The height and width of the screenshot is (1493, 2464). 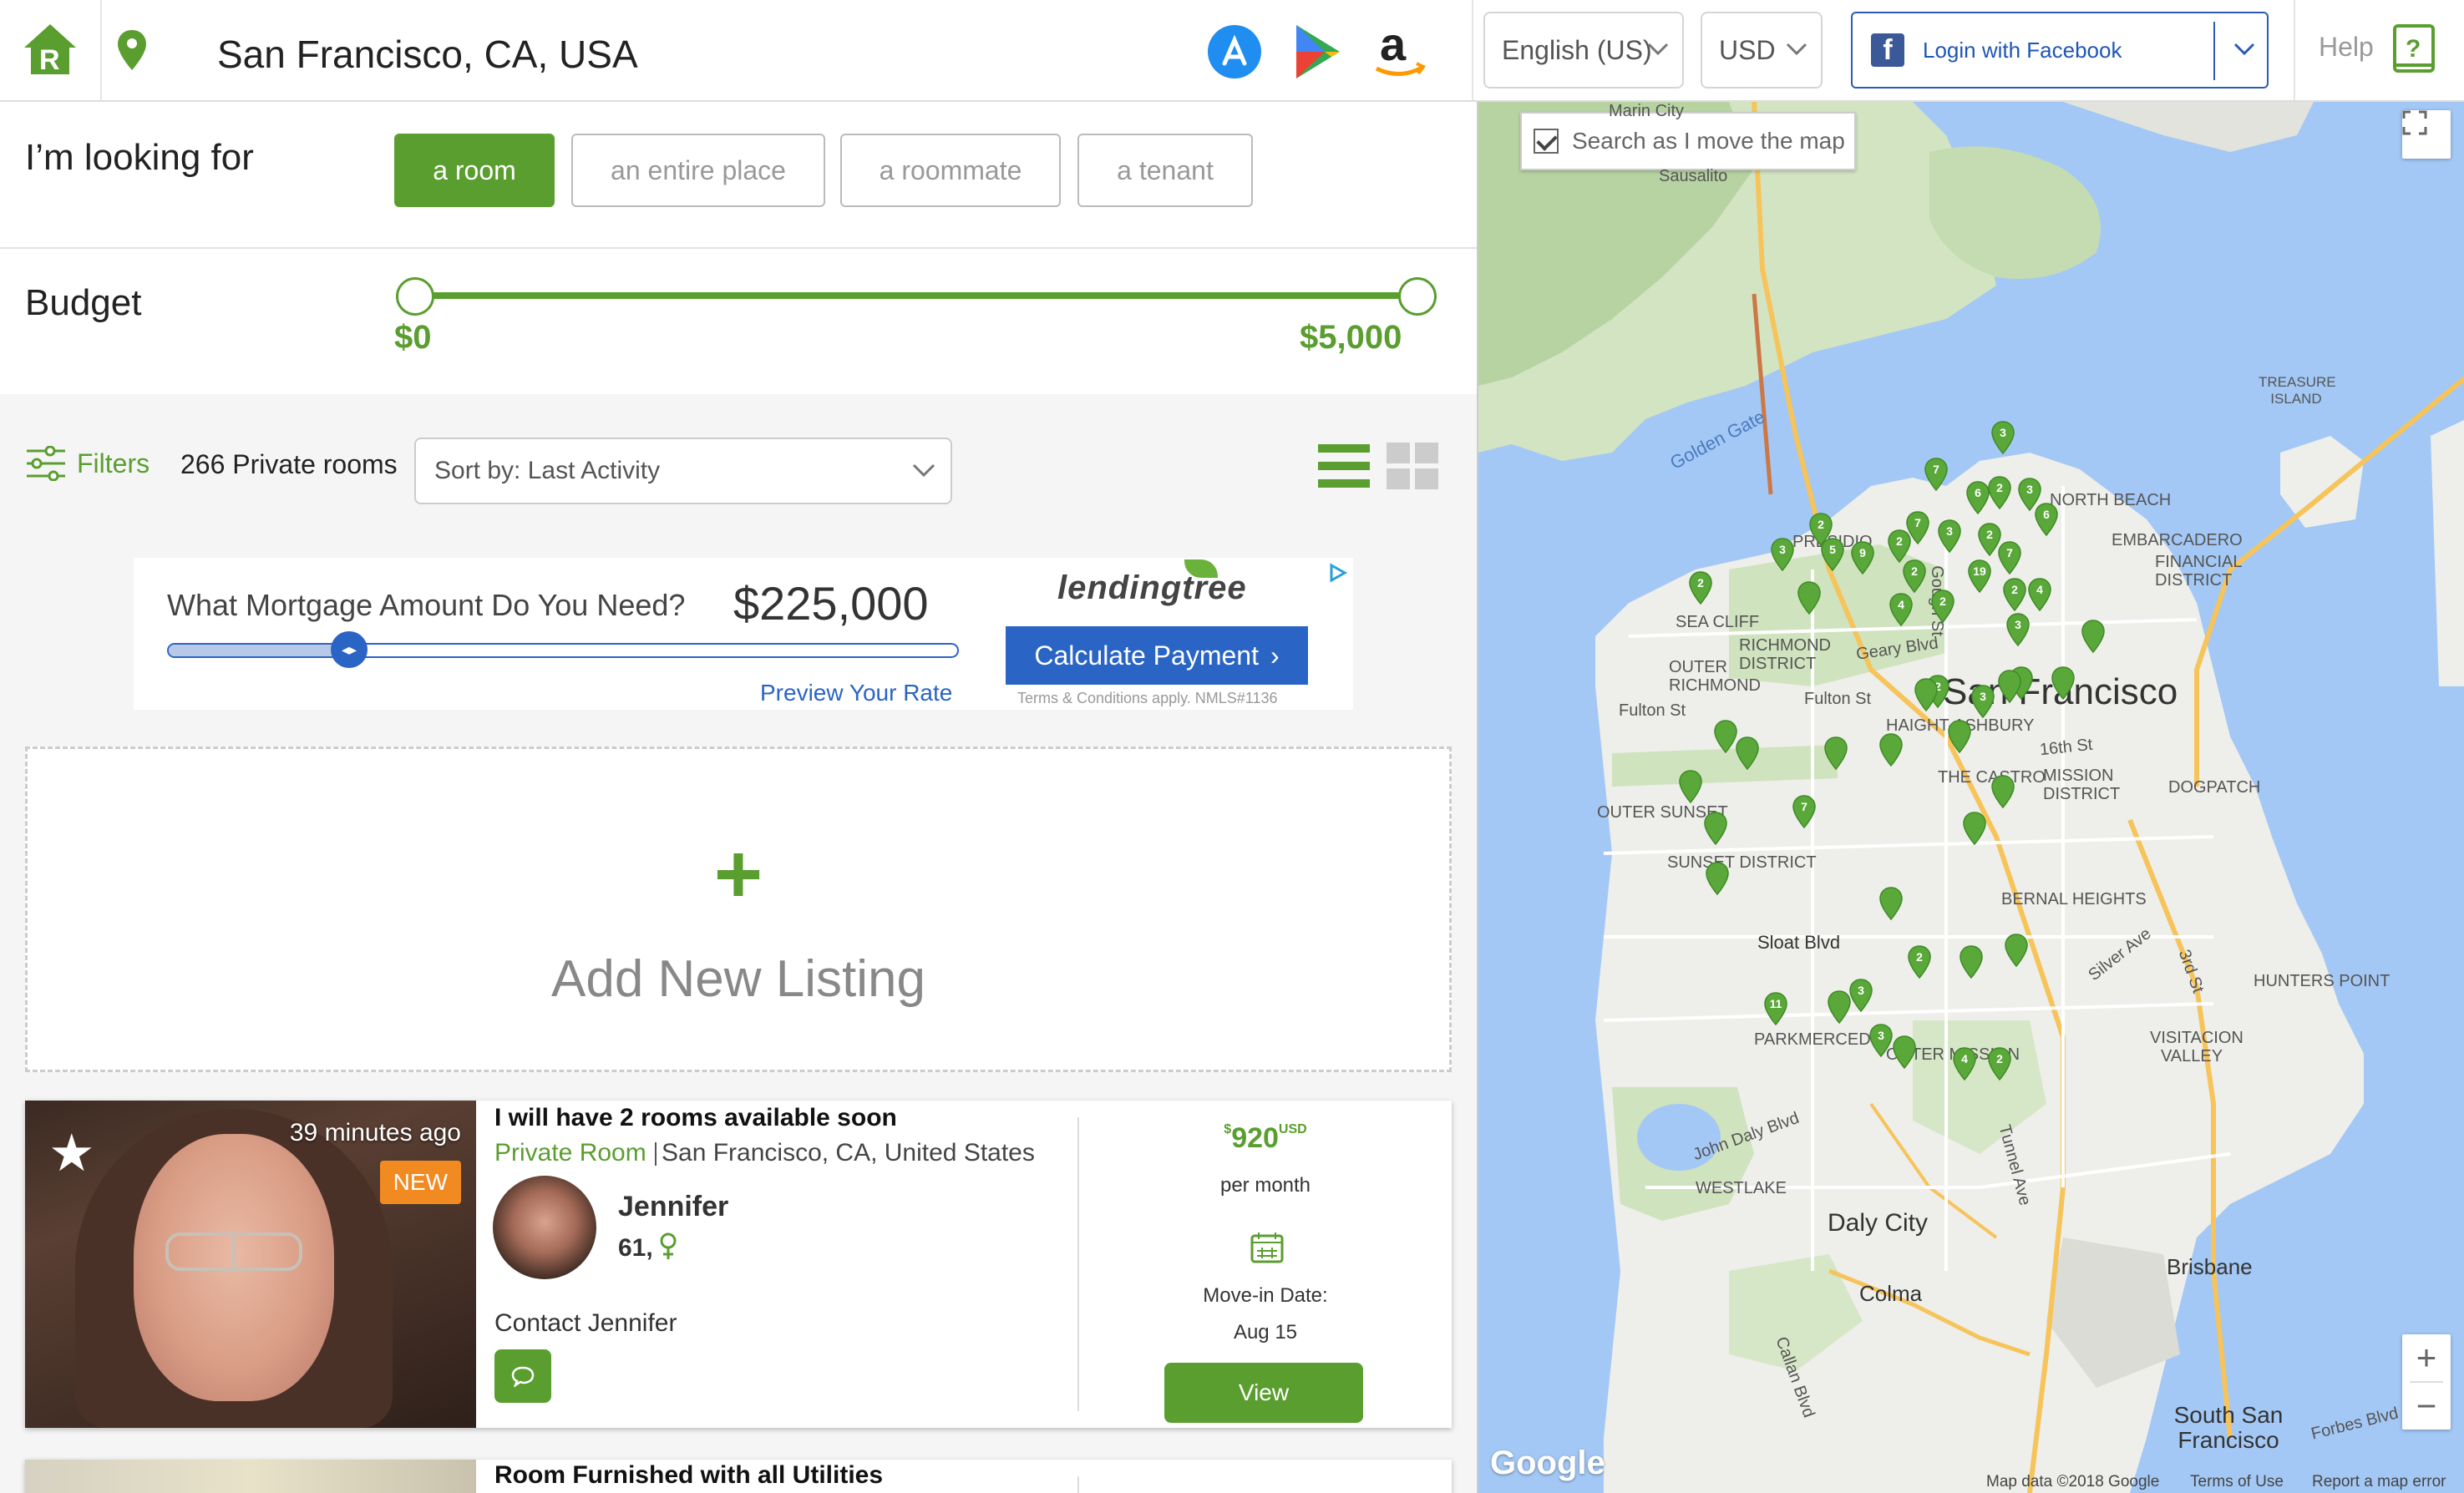 I want to click on facebook-login-button: f Login with Facebook, so click(x=2060, y=50).